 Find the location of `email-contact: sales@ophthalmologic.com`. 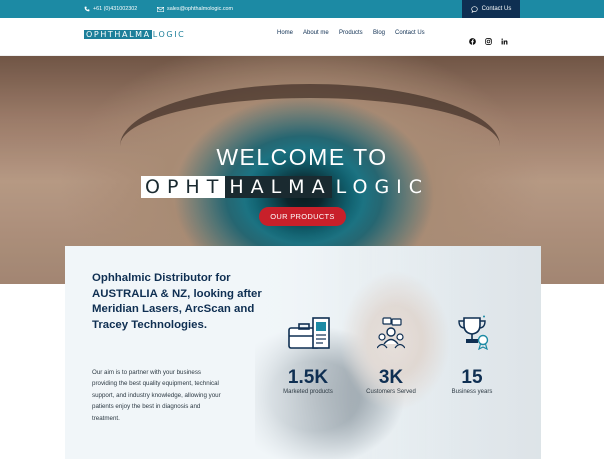

email-contact: sales@ophthalmologic.com is located at coordinates (195, 9).